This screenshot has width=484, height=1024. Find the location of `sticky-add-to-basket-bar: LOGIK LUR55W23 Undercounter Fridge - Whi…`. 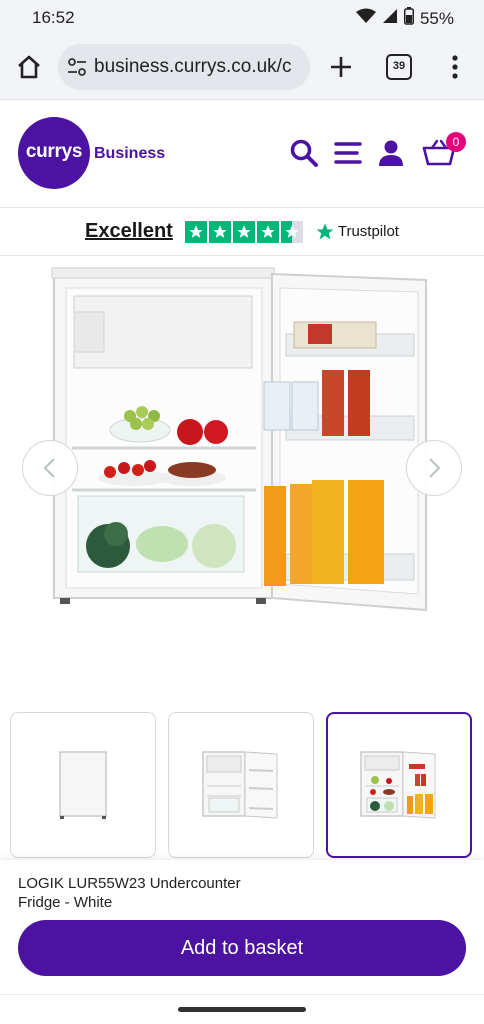

sticky-add-to-basket-bar: LOGIK LUR55W23 Undercounter Fridge - Whi… is located at coordinates (242, 927).